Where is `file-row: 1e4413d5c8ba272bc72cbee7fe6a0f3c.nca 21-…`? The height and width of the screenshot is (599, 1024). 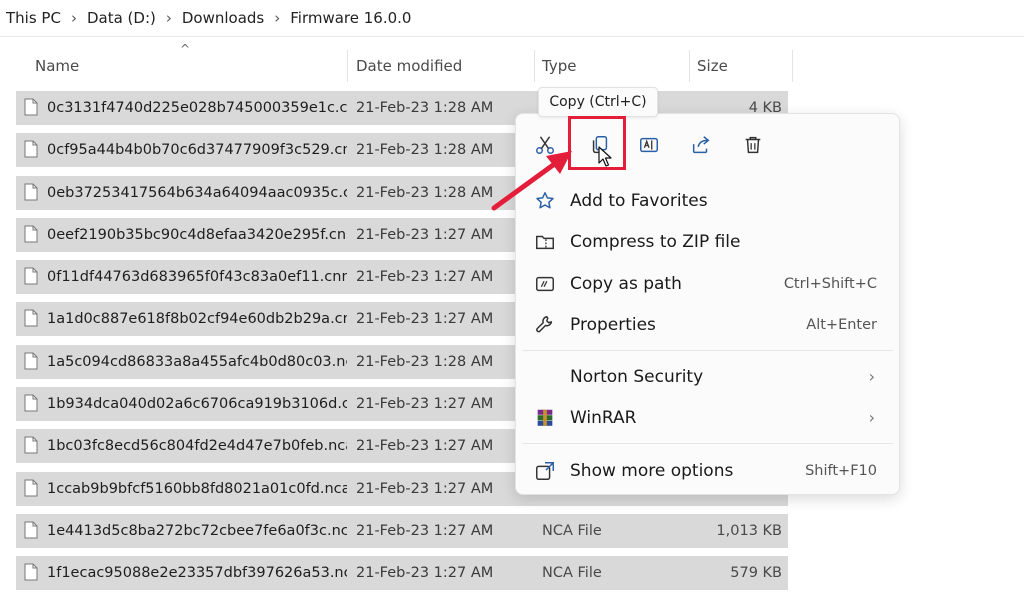 file-row: 1e4413d5c8ba272bc72cbee7fe6a0f3c.nca 21-… is located at coordinates (402, 530).